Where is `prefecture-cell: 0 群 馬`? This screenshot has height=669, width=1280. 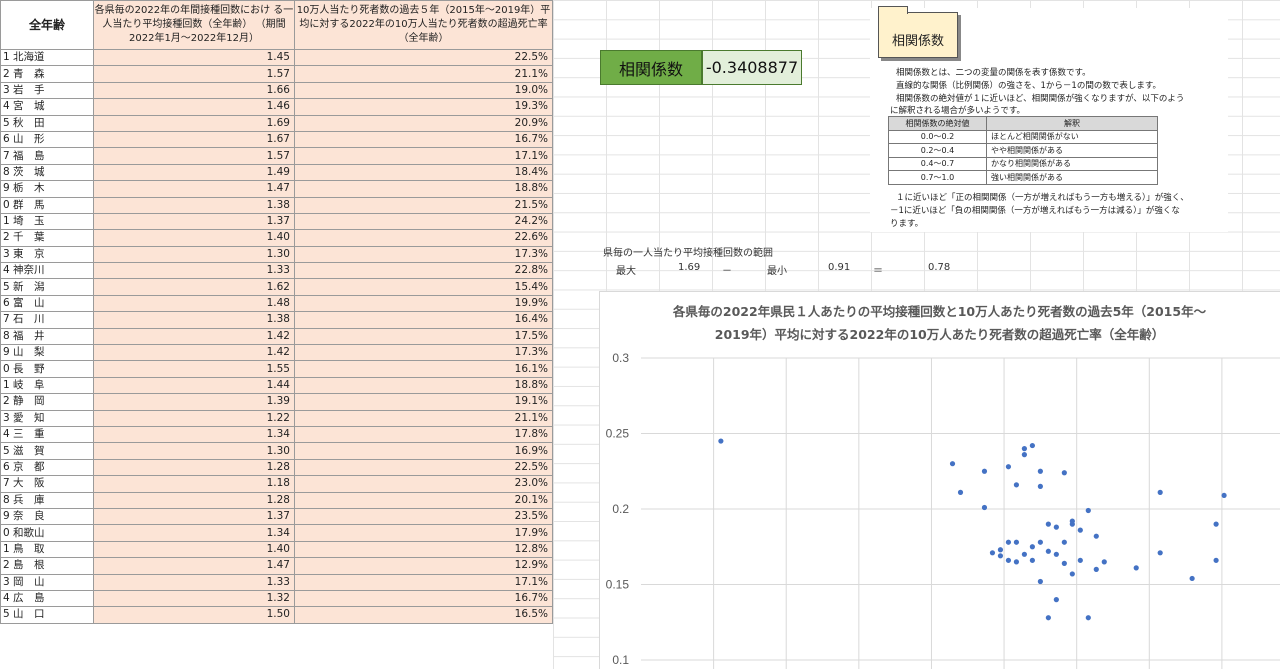
prefecture-cell: 0 群 馬 is located at coordinates (47, 205).